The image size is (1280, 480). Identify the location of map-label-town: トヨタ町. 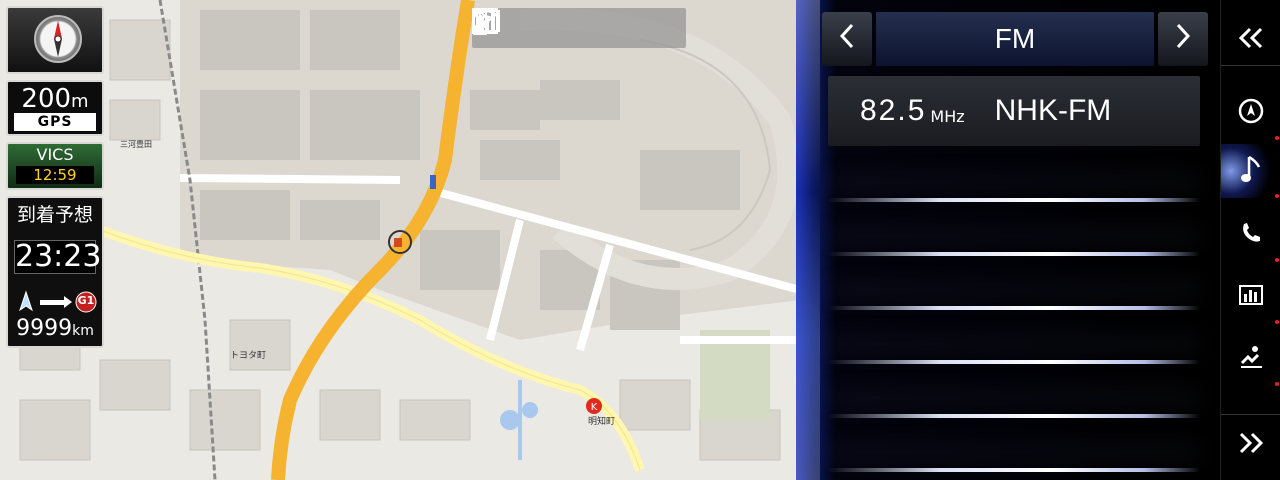
(248, 356).